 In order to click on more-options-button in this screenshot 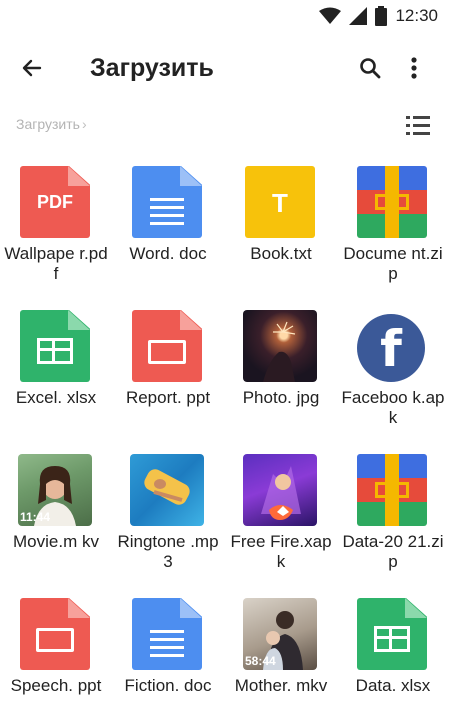, I will do `click(414, 68)`.